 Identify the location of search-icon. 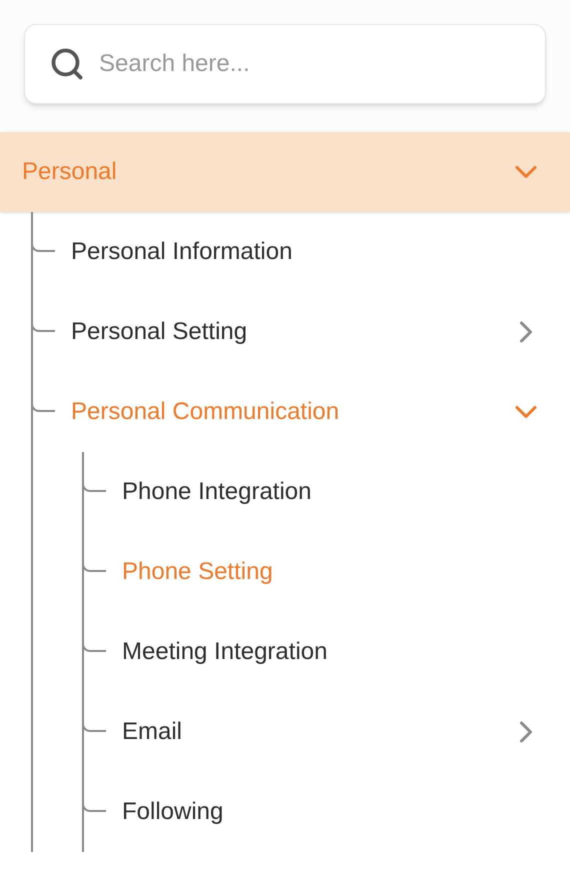
(67, 64).